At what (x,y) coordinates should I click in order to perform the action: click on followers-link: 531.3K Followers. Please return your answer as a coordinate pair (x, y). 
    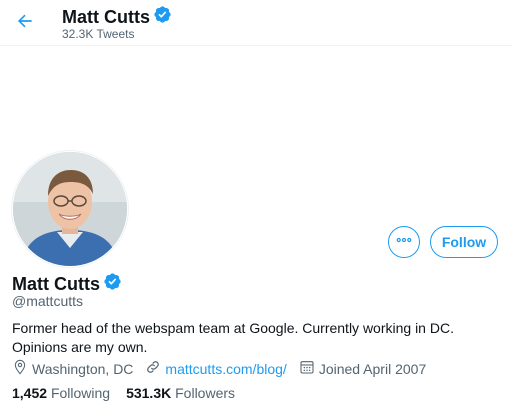
    Looking at the image, I should click on (180, 393).